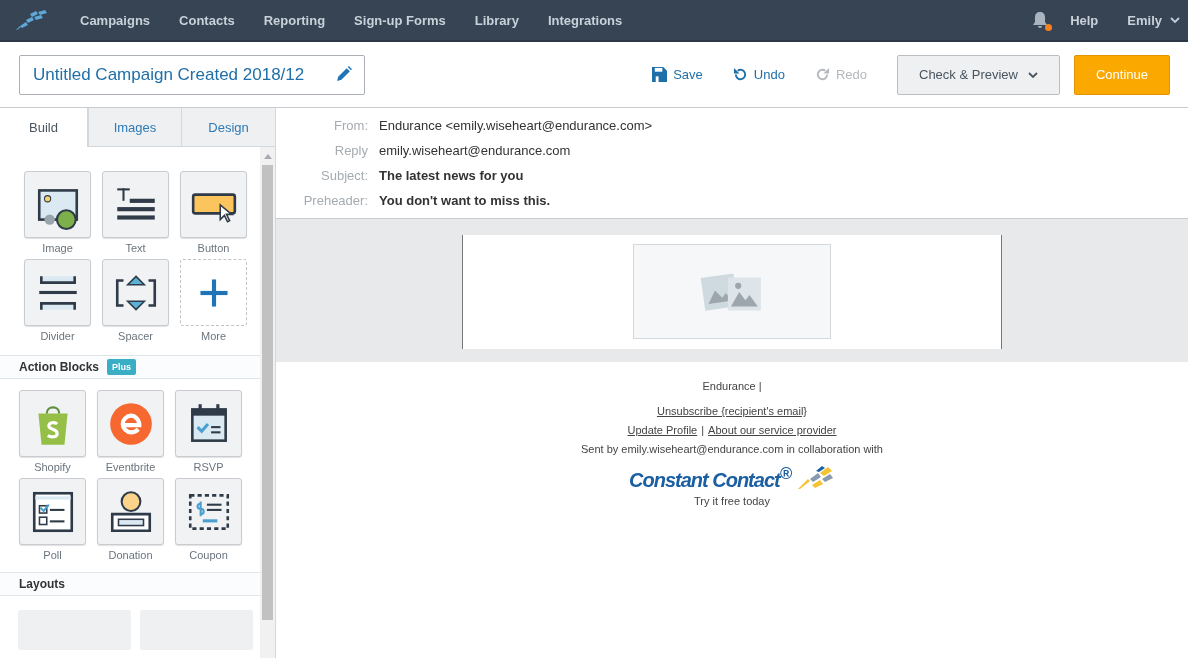  What do you see at coordinates (1153, 20) in the screenshot?
I see `user-menu: Emily` at bounding box center [1153, 20].